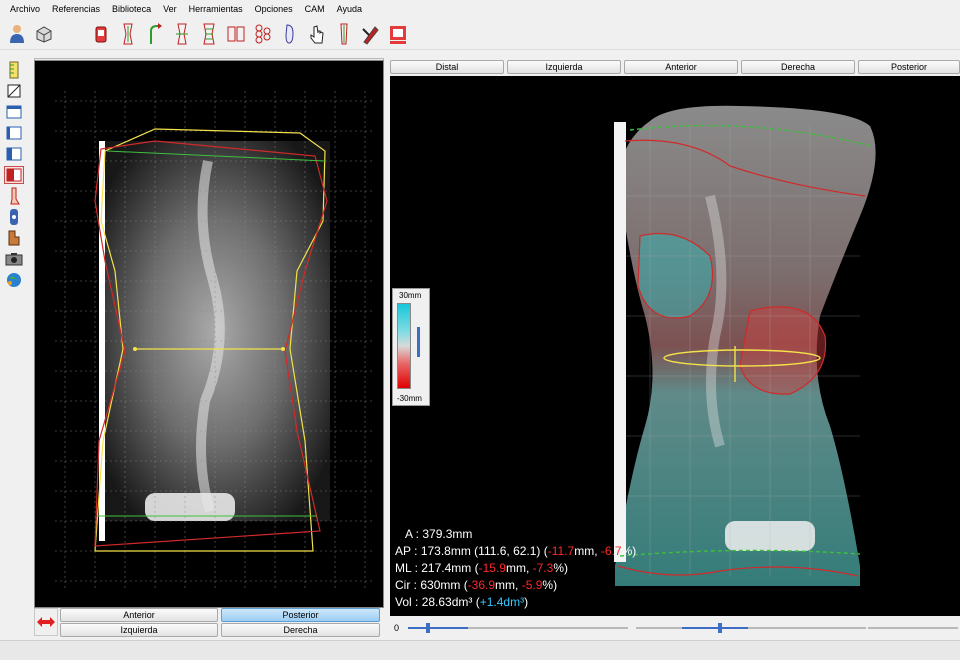 This screenshot has width=960, height=660. What do you see at coordinates (101, 34) in the screenshot?
I see `bucket-icon` at bounding box center [101, 34].